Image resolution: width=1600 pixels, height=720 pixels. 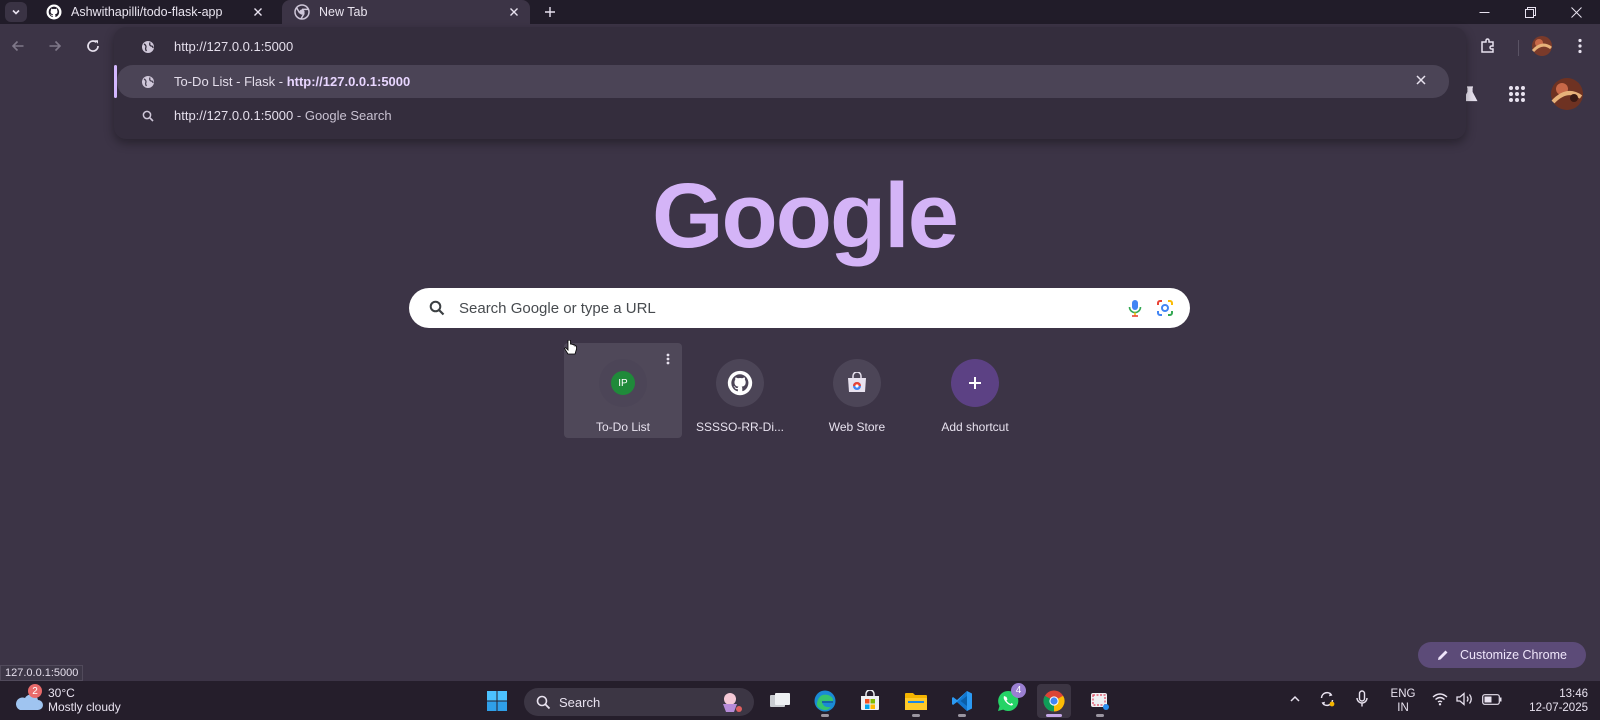 What do you see at coordinates (29, 699) in the screenshot?
I see `weather-widget-icon: 2` at bounding box center [29, 699].